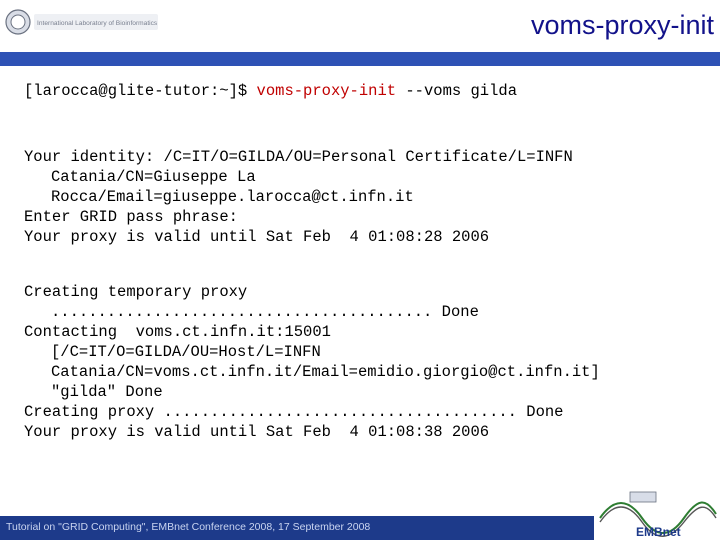 This screenshot has width=720, height=540. What do you see at coordinates (131, 217) in the screenshot?
I see `output-line: Enter GRID pass phrase:` at bounding box center [131, 217].